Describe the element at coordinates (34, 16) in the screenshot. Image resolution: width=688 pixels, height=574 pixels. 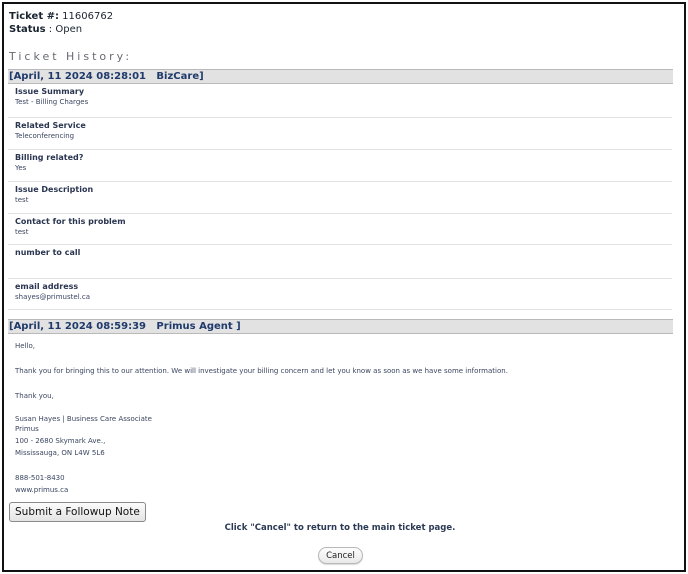
I see `ticket-number-label: Ticket #:` at that location.